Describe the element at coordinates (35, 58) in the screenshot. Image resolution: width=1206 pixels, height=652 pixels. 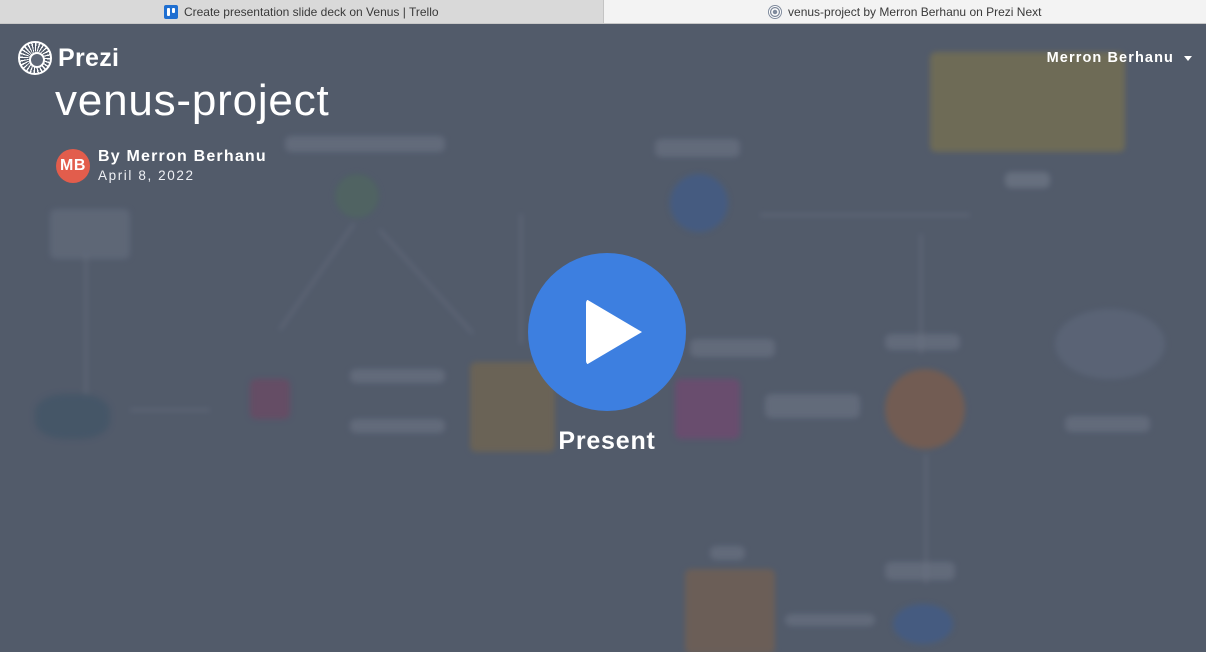
I see `prezi-logo-icon` at that location.